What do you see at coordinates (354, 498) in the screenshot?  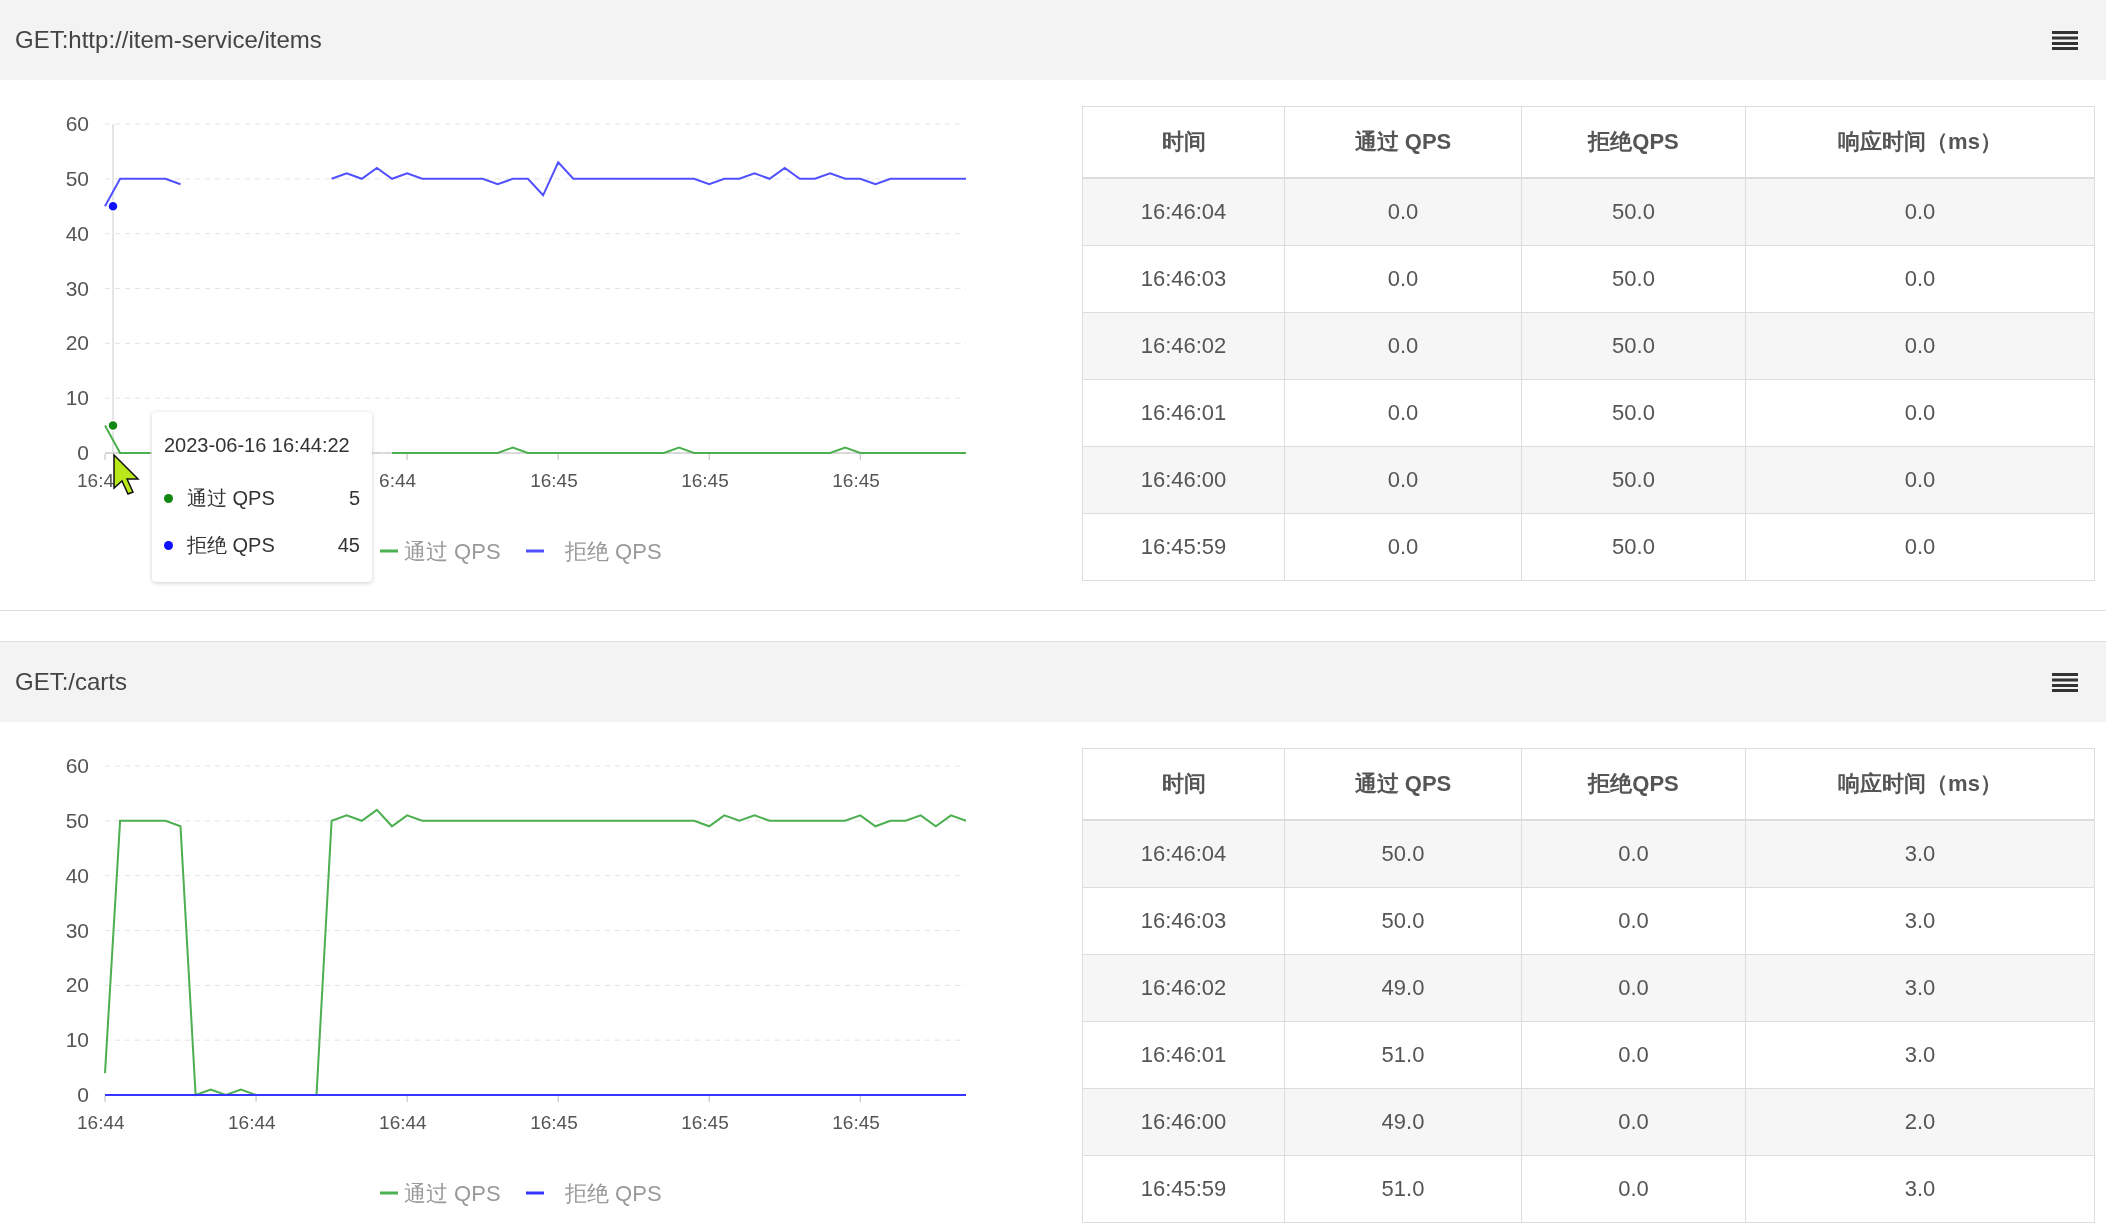 I see `tooltip-value: 5` at bounding box center [354, 498].